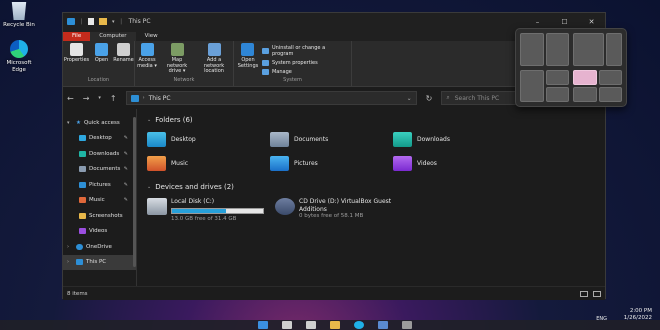  What do you see at coordinates (99, 185) in the screenshot?
I see `sidebar-item-pictures: Pictures ✎` at bounding box center [99, 185].